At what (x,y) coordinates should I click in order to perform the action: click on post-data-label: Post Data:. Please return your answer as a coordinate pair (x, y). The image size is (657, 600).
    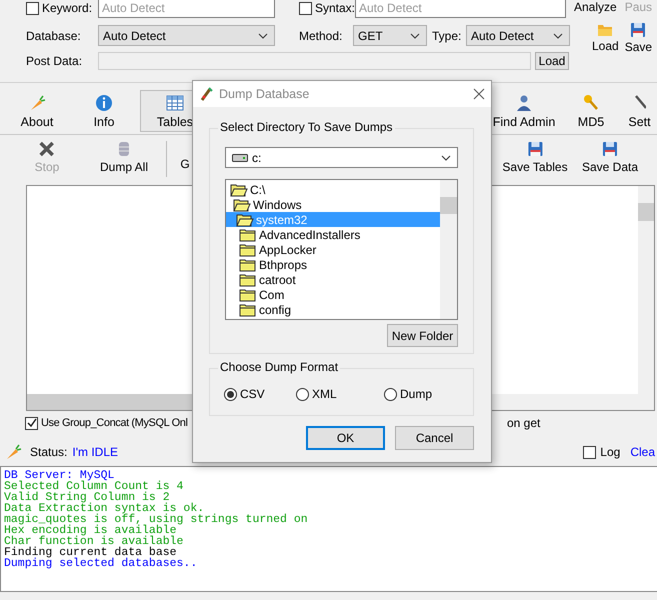
    Looking at the image, I should click on (55, 61).